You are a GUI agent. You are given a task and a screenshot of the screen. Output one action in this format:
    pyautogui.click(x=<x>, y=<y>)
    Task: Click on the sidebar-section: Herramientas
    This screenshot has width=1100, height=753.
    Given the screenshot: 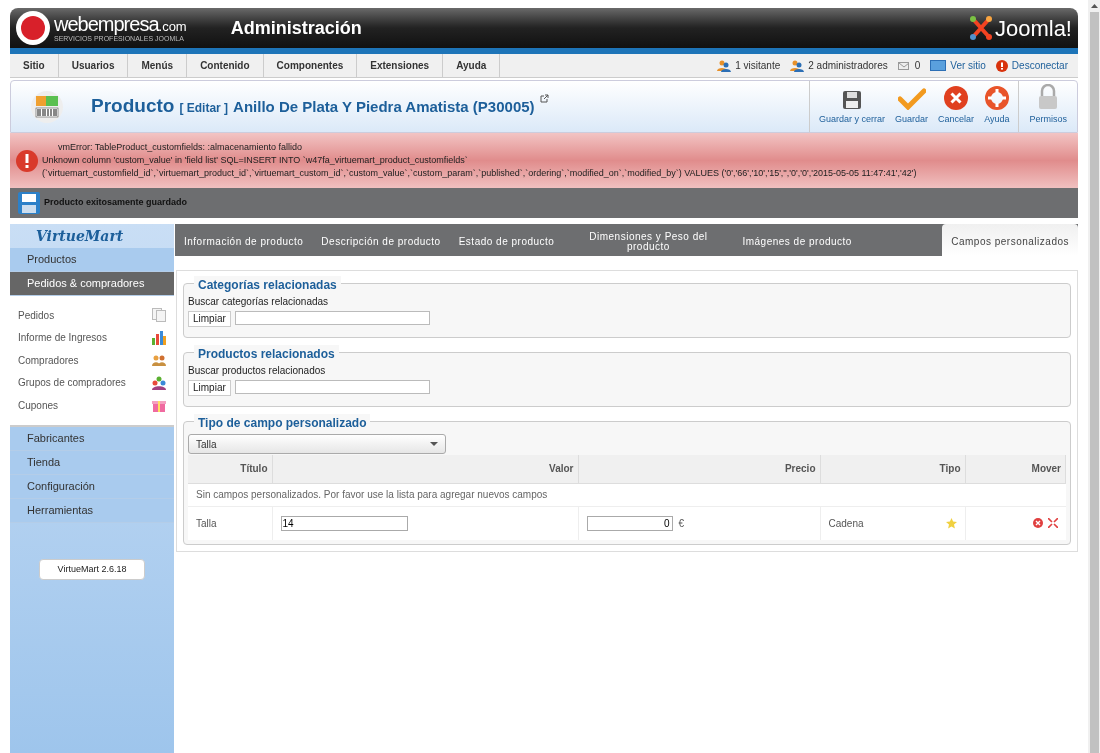 What is the action you would take?
    pyautogui.click(x=92, y=510)
    